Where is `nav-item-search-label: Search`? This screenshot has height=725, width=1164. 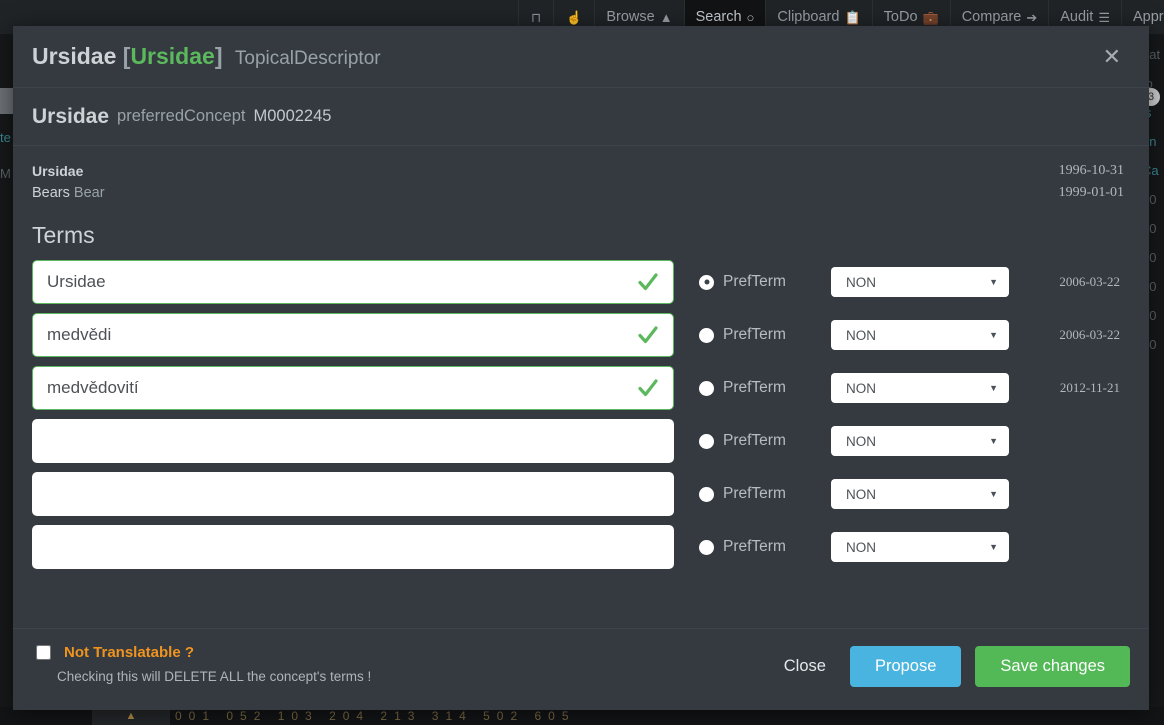 nav-item-search-label: Search is located at coordinates (718, 17).